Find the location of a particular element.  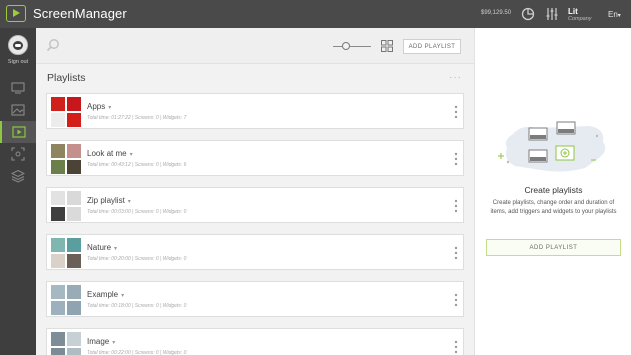

language-label: En is located at coordinates (613, 14).